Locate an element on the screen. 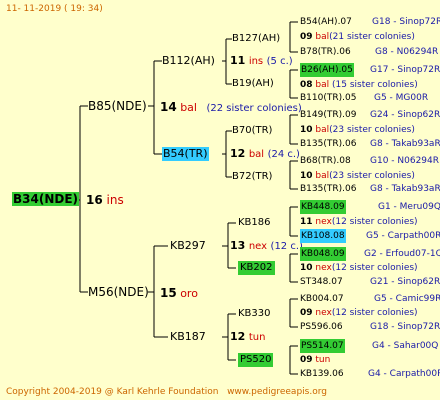  gen4-num: 11 is located at coordinates (306, 222).